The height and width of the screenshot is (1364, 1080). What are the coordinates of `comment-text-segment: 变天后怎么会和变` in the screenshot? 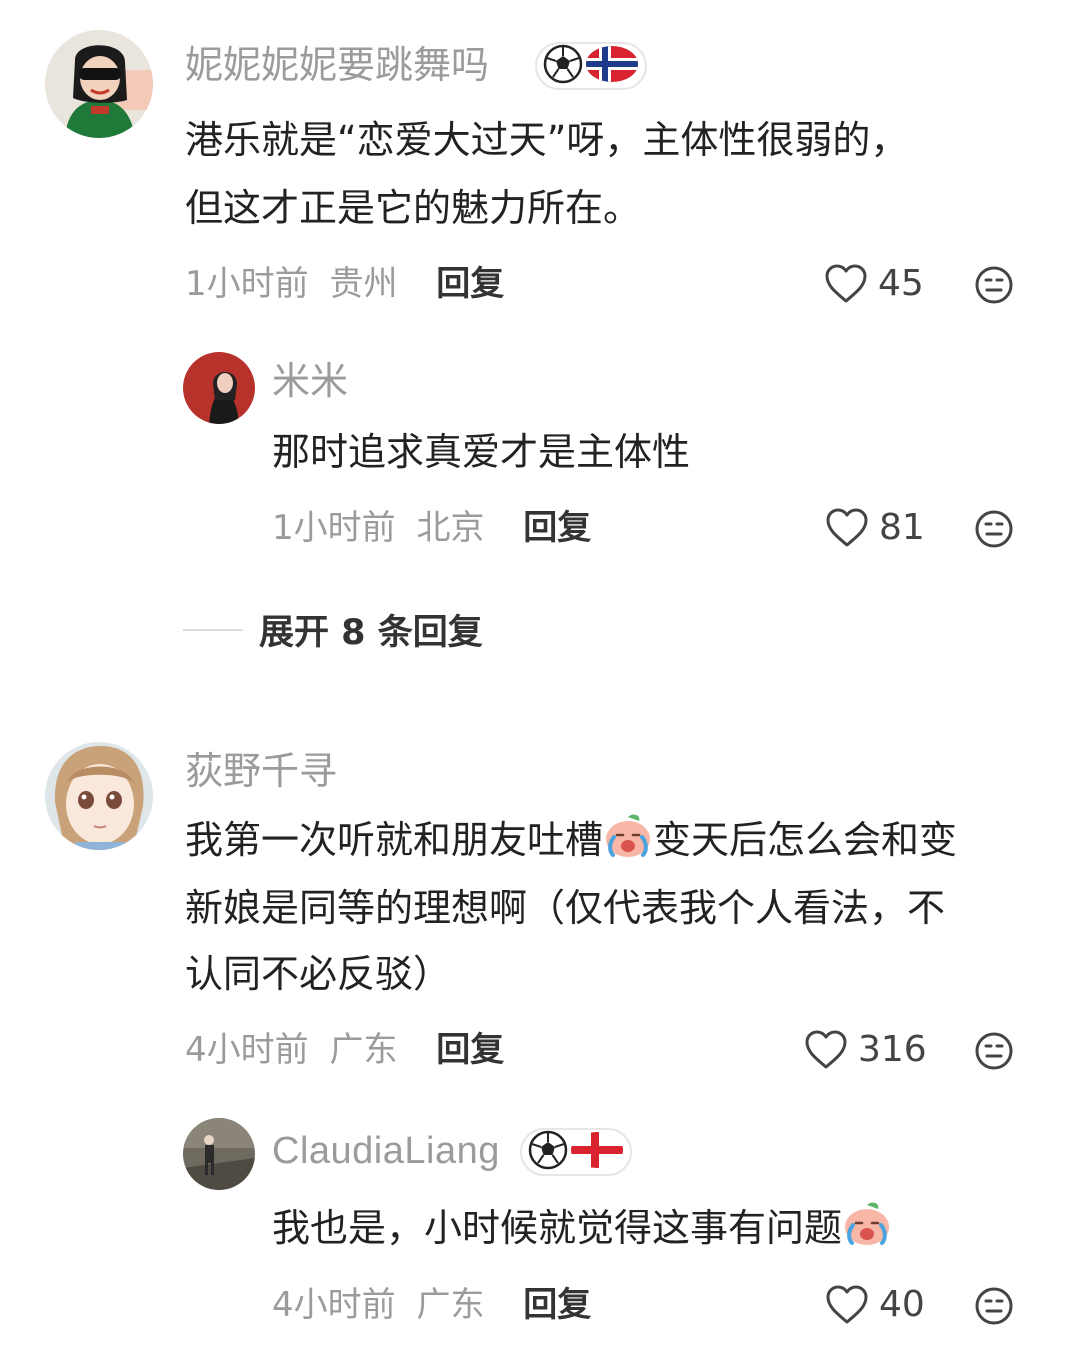 It's located at (805, 840).